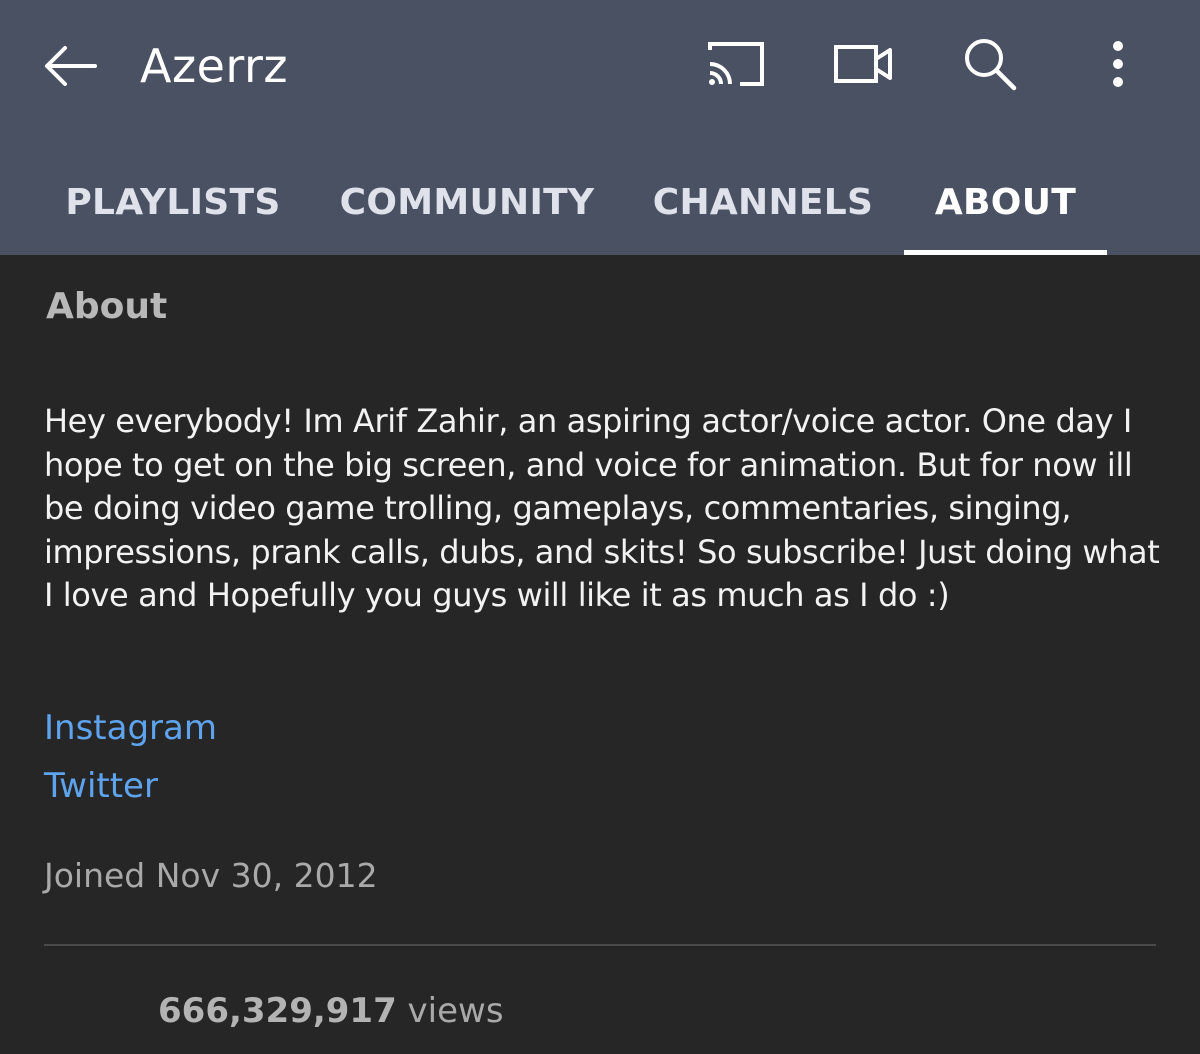 The width and height of the screenshot is (1200, 1054). Describe the element at coordinates (173, 202) in the screenshot. I see `tab-playlists: PLAYLISTS` at that location.